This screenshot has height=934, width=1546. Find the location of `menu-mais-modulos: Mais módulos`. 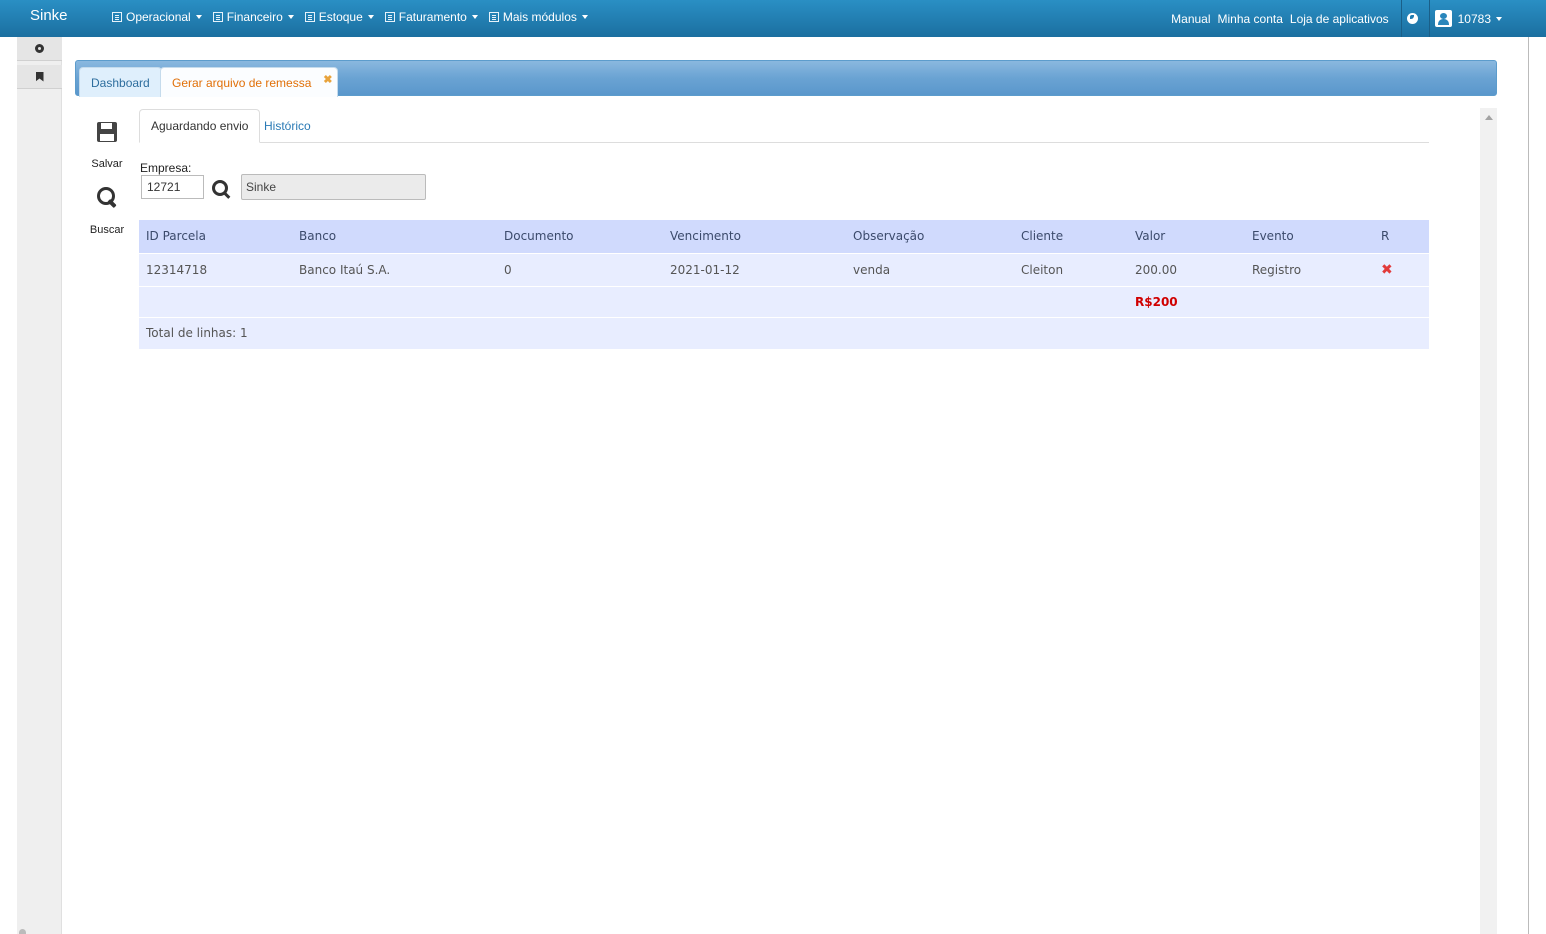

menu-mais-modulos: Mais módulos is located at coordinates (538, 17).